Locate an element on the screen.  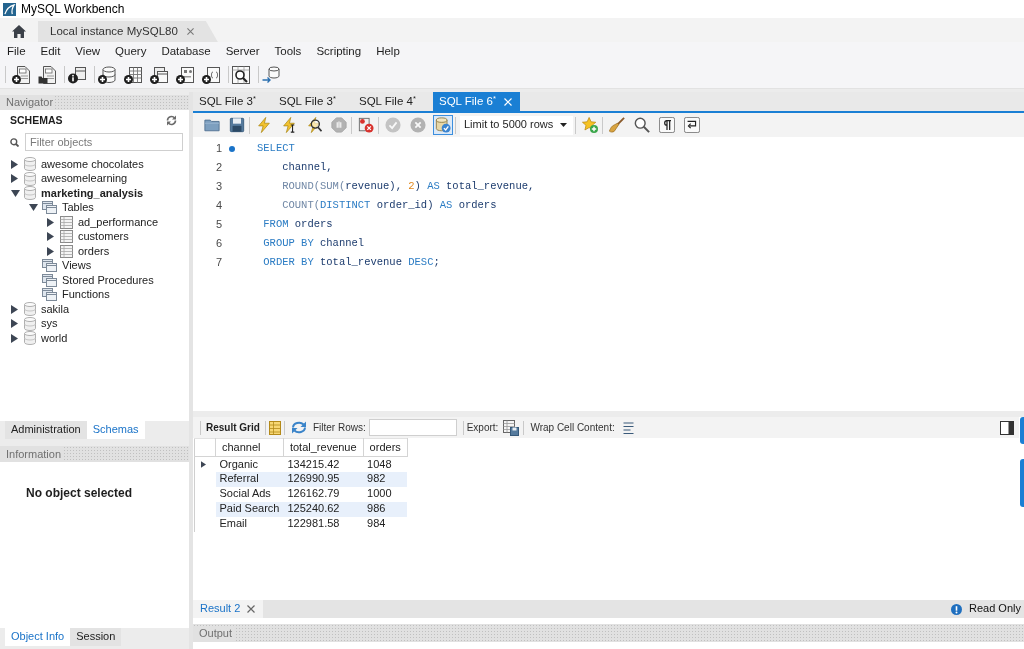
code-line: FROM orders is located at coordinates (297, 224).